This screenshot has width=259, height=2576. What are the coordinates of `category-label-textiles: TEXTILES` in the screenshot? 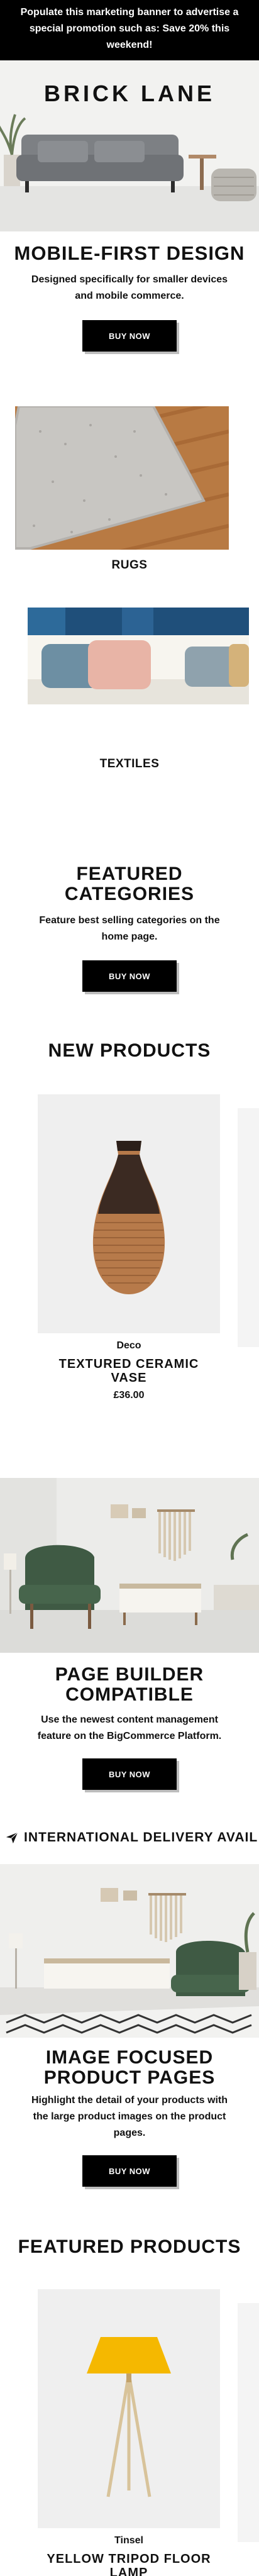 It's located at (129, 764).